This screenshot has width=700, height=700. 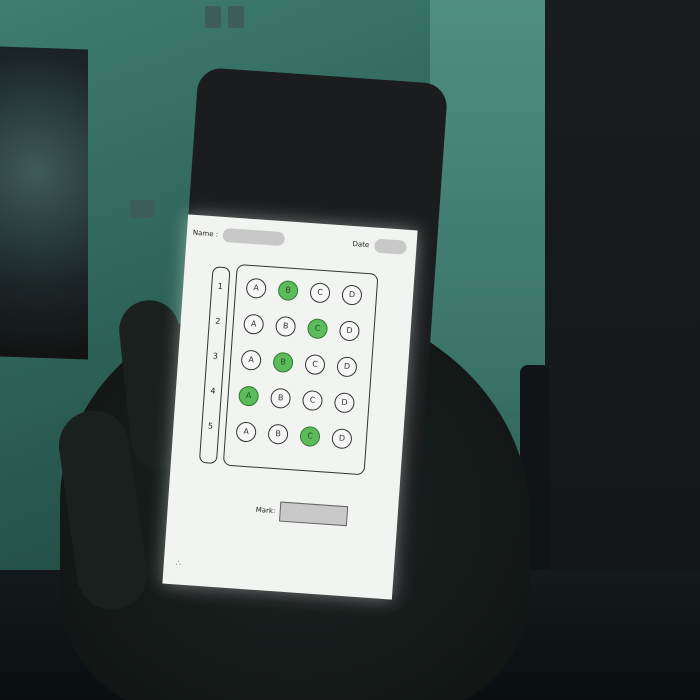 What do you see at coordinates (44, 203) in the screenshot?
I see `wall-poster` at bounding box center [44, 203].